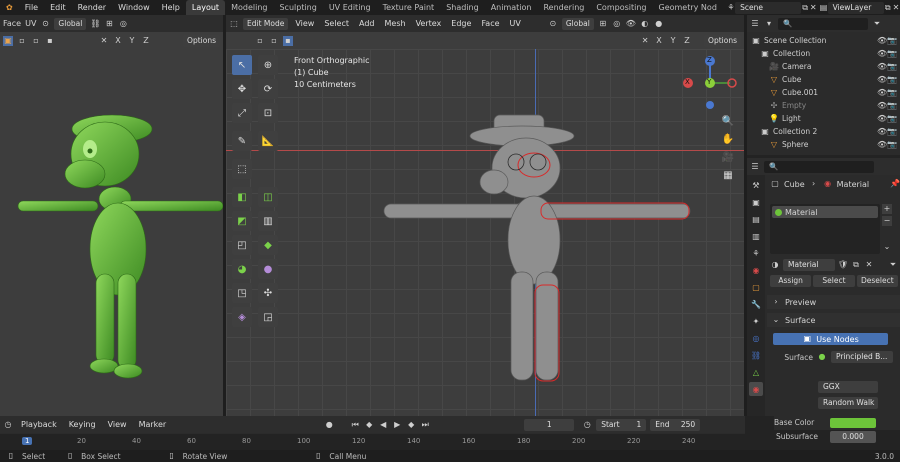 Image resolution: width=900 pixels, height=462 pixels. I want to click on play-reverse-icon: ◀, so click(383, 425).